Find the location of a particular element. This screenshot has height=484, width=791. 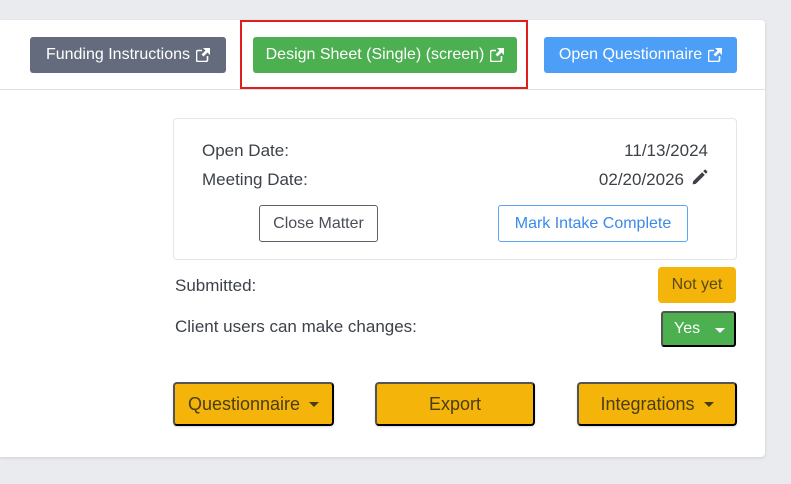

mark-intake-complete-button: Mark Intake Complete is located at coordinates (593, 223).